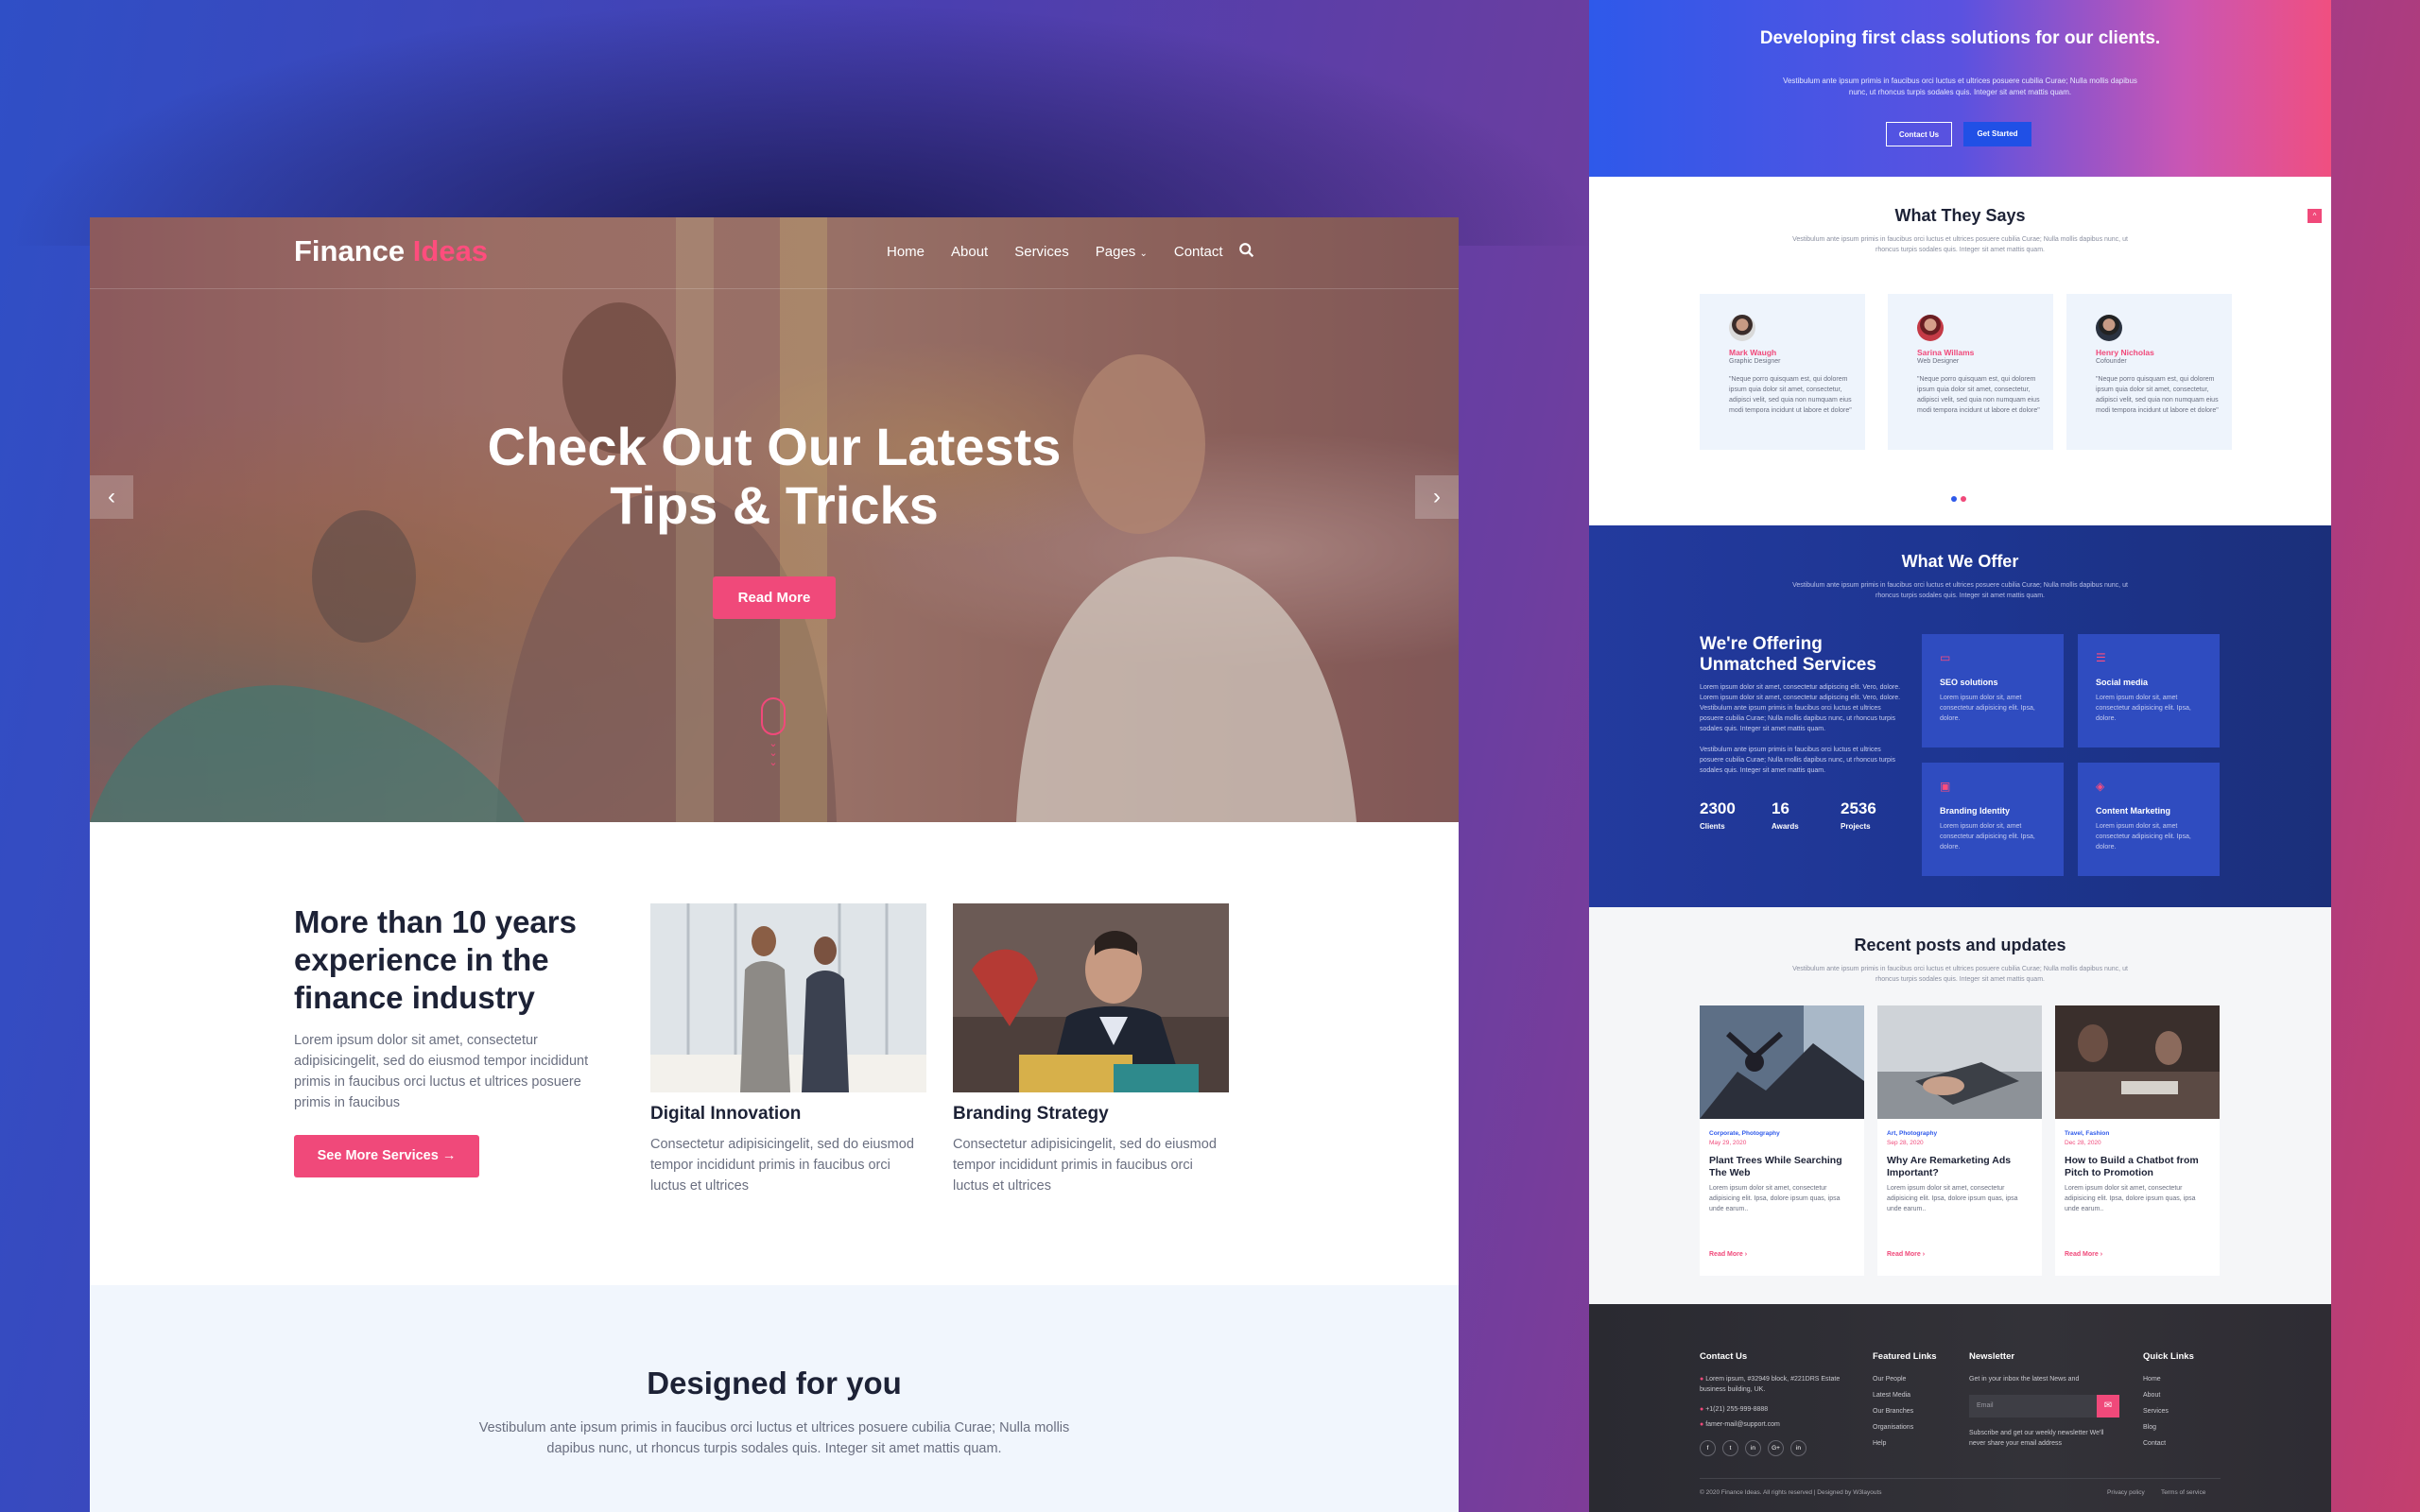 Image resolution: width=2420 pixels, height=1512 pixels. What do you see at coordinates (1858, 815) in the screenshot?
I see `stat-projects: 2536 Projects` at bounding box center [1858, 815].